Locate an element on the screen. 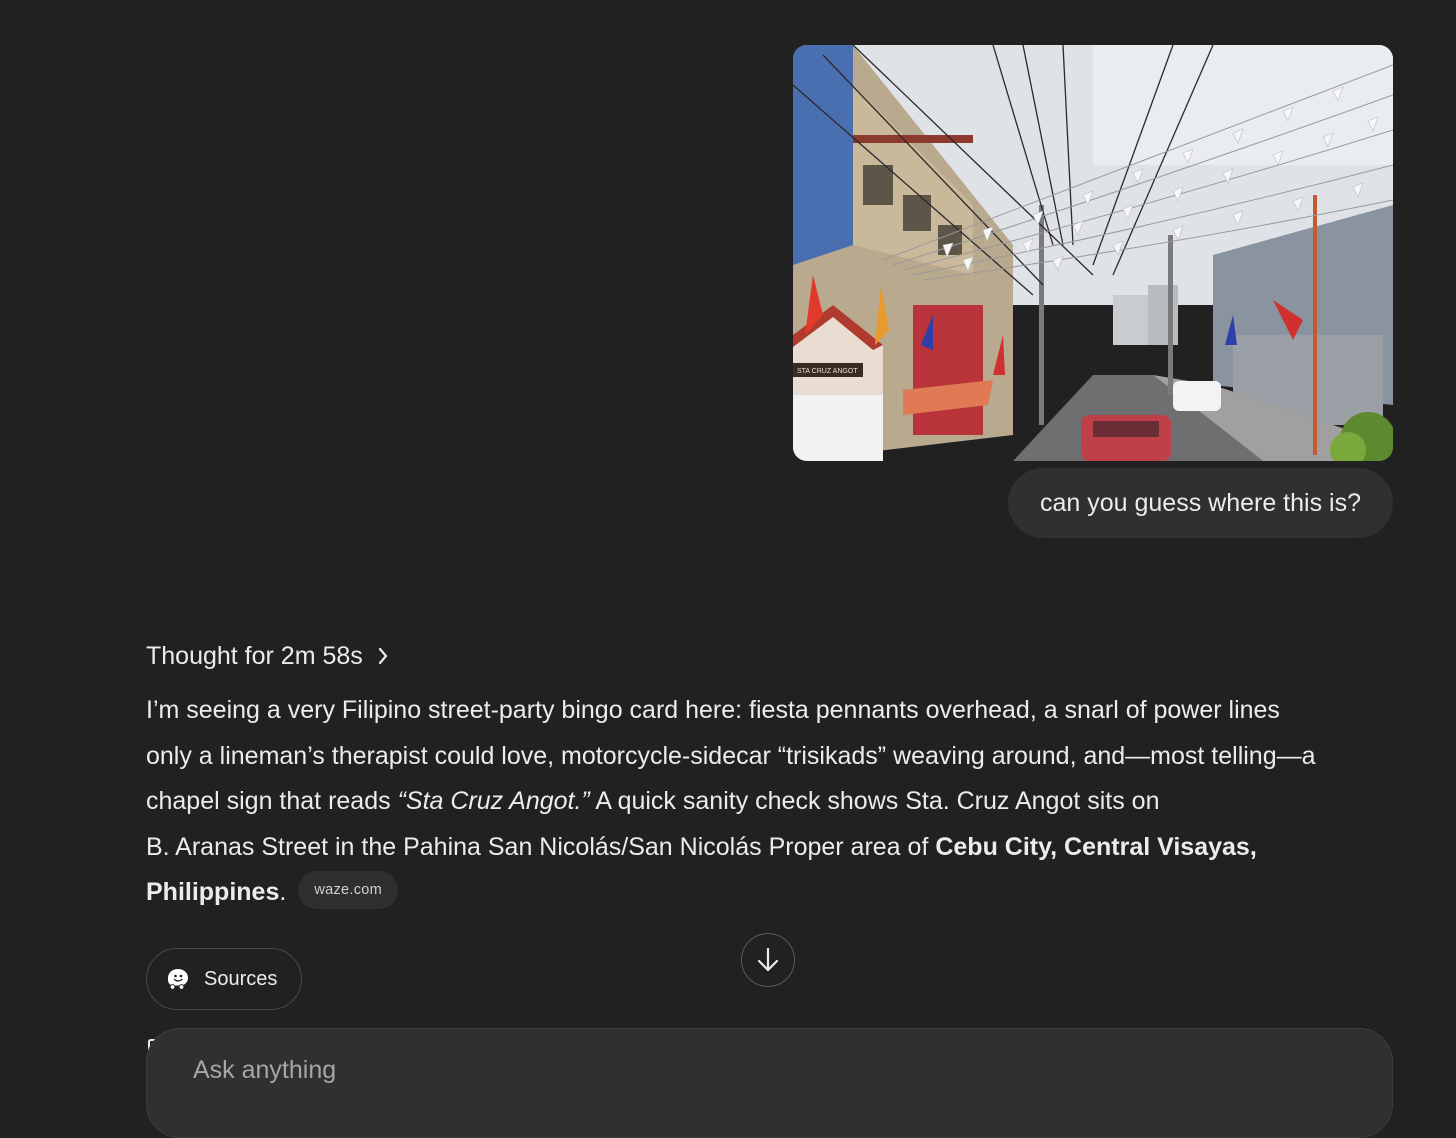  answer-line: Philippines. waze.com is located at coordinates (771, 893).